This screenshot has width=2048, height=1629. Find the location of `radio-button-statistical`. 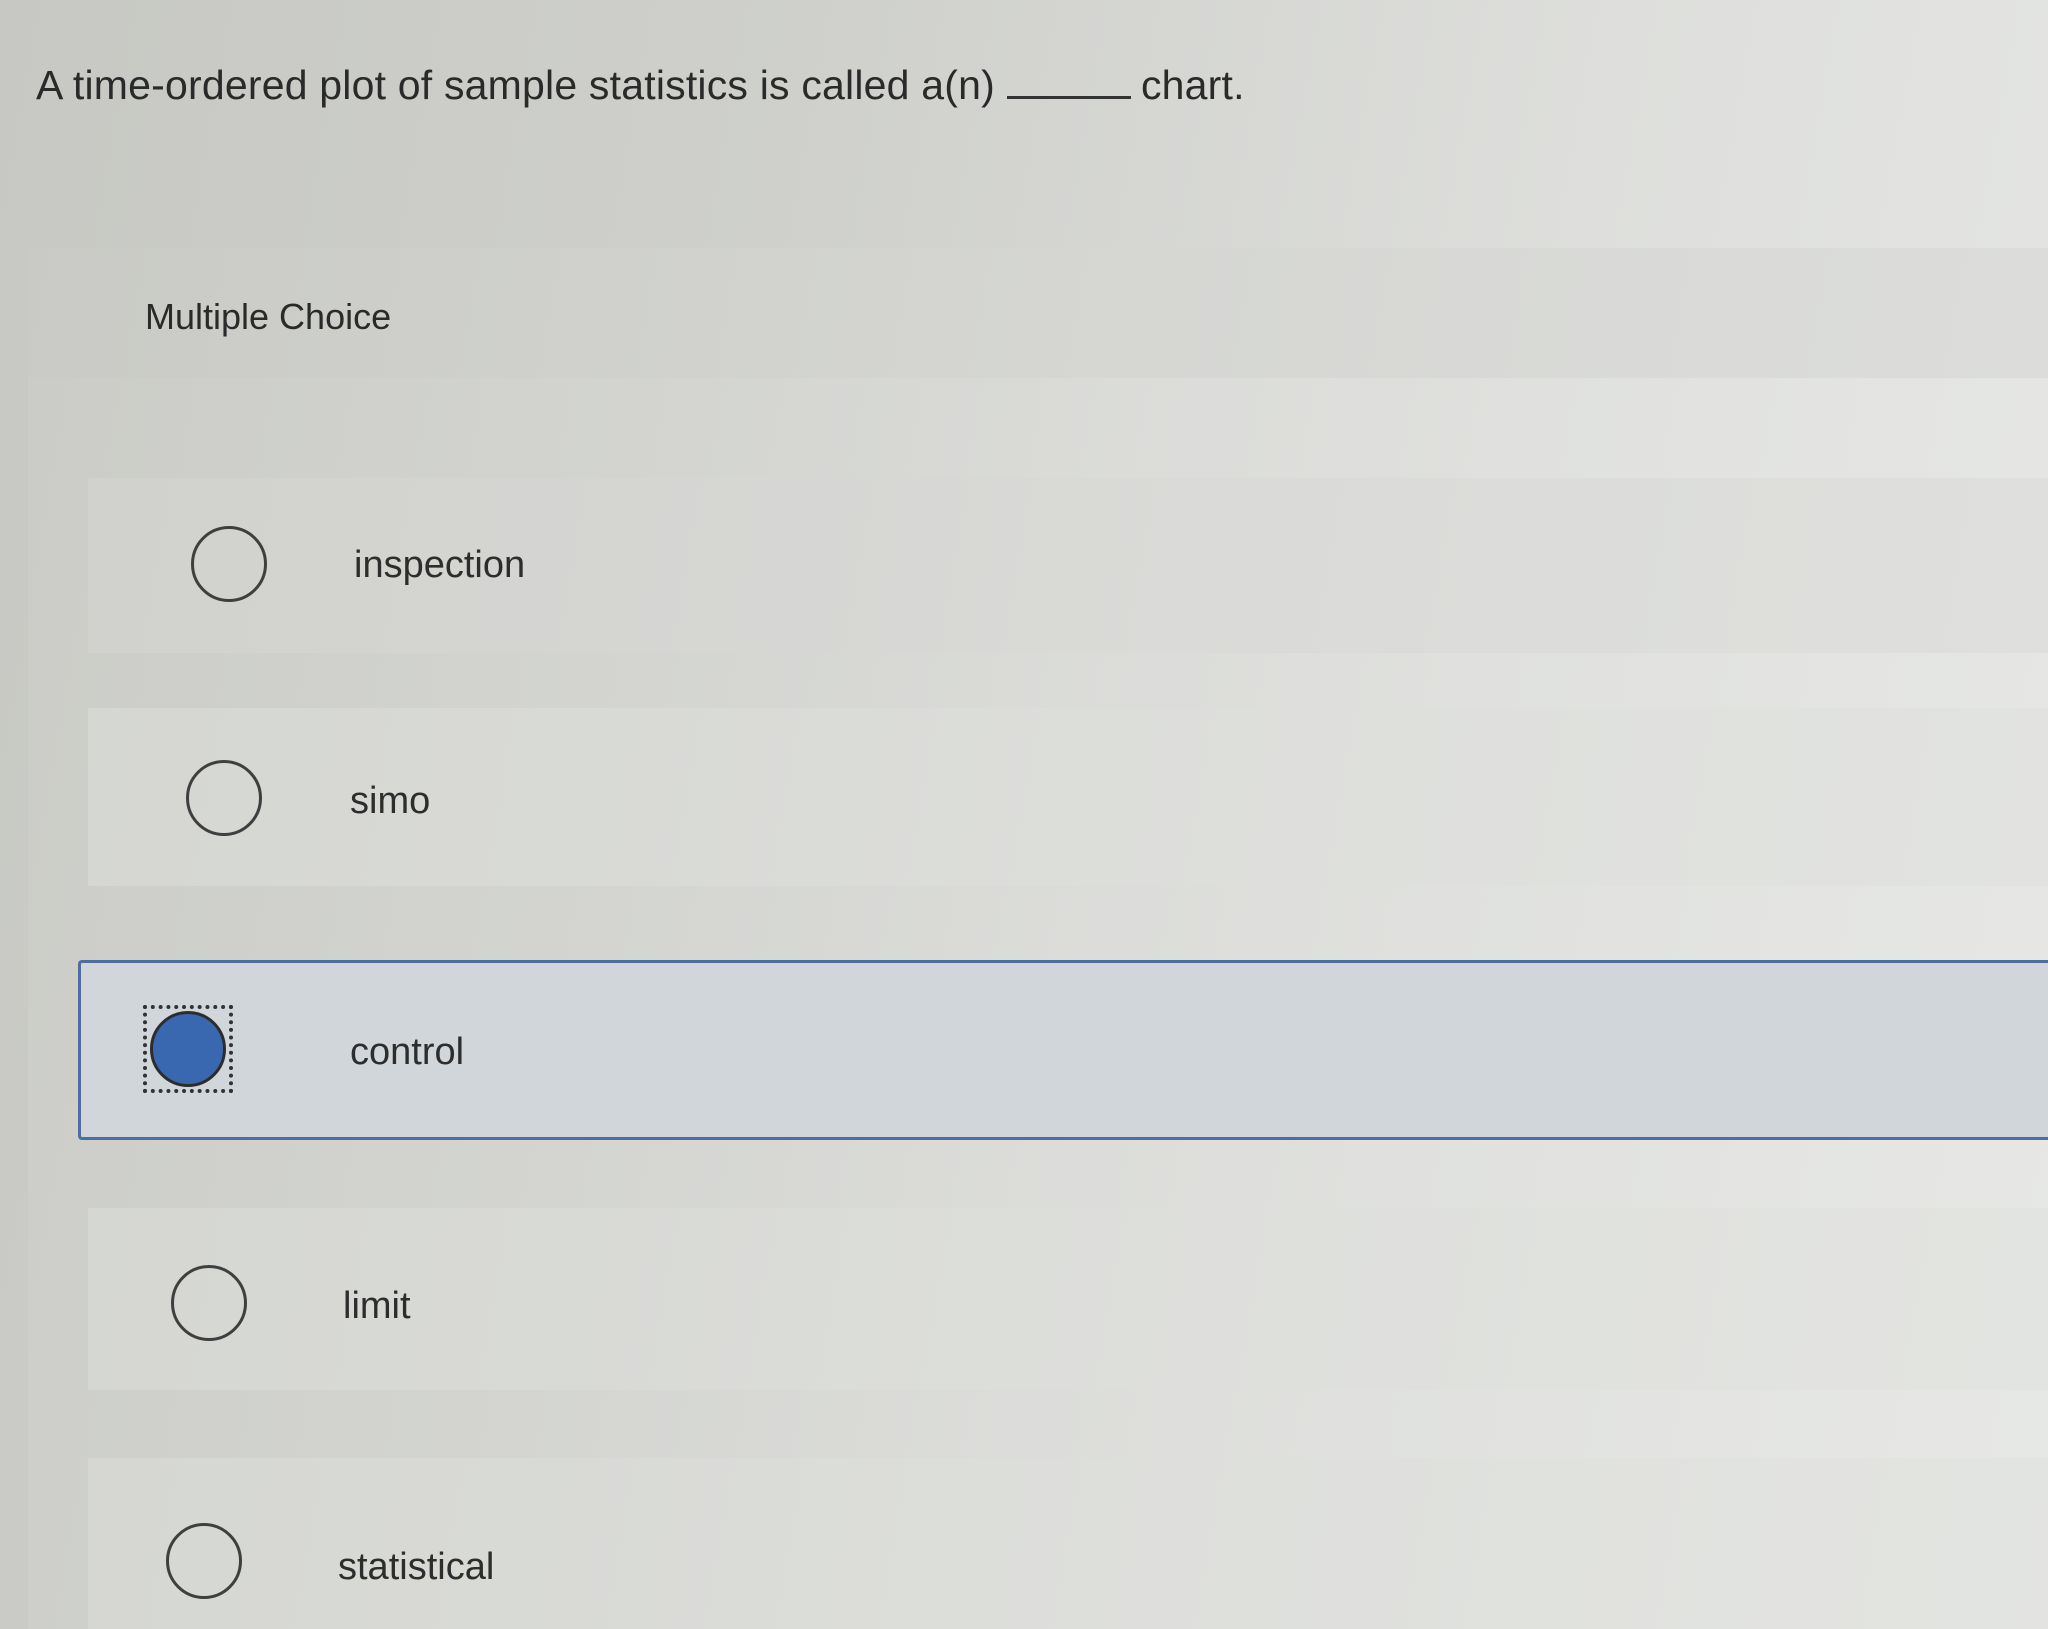

radio-button-statistical is located at coordinates (204, 1561).